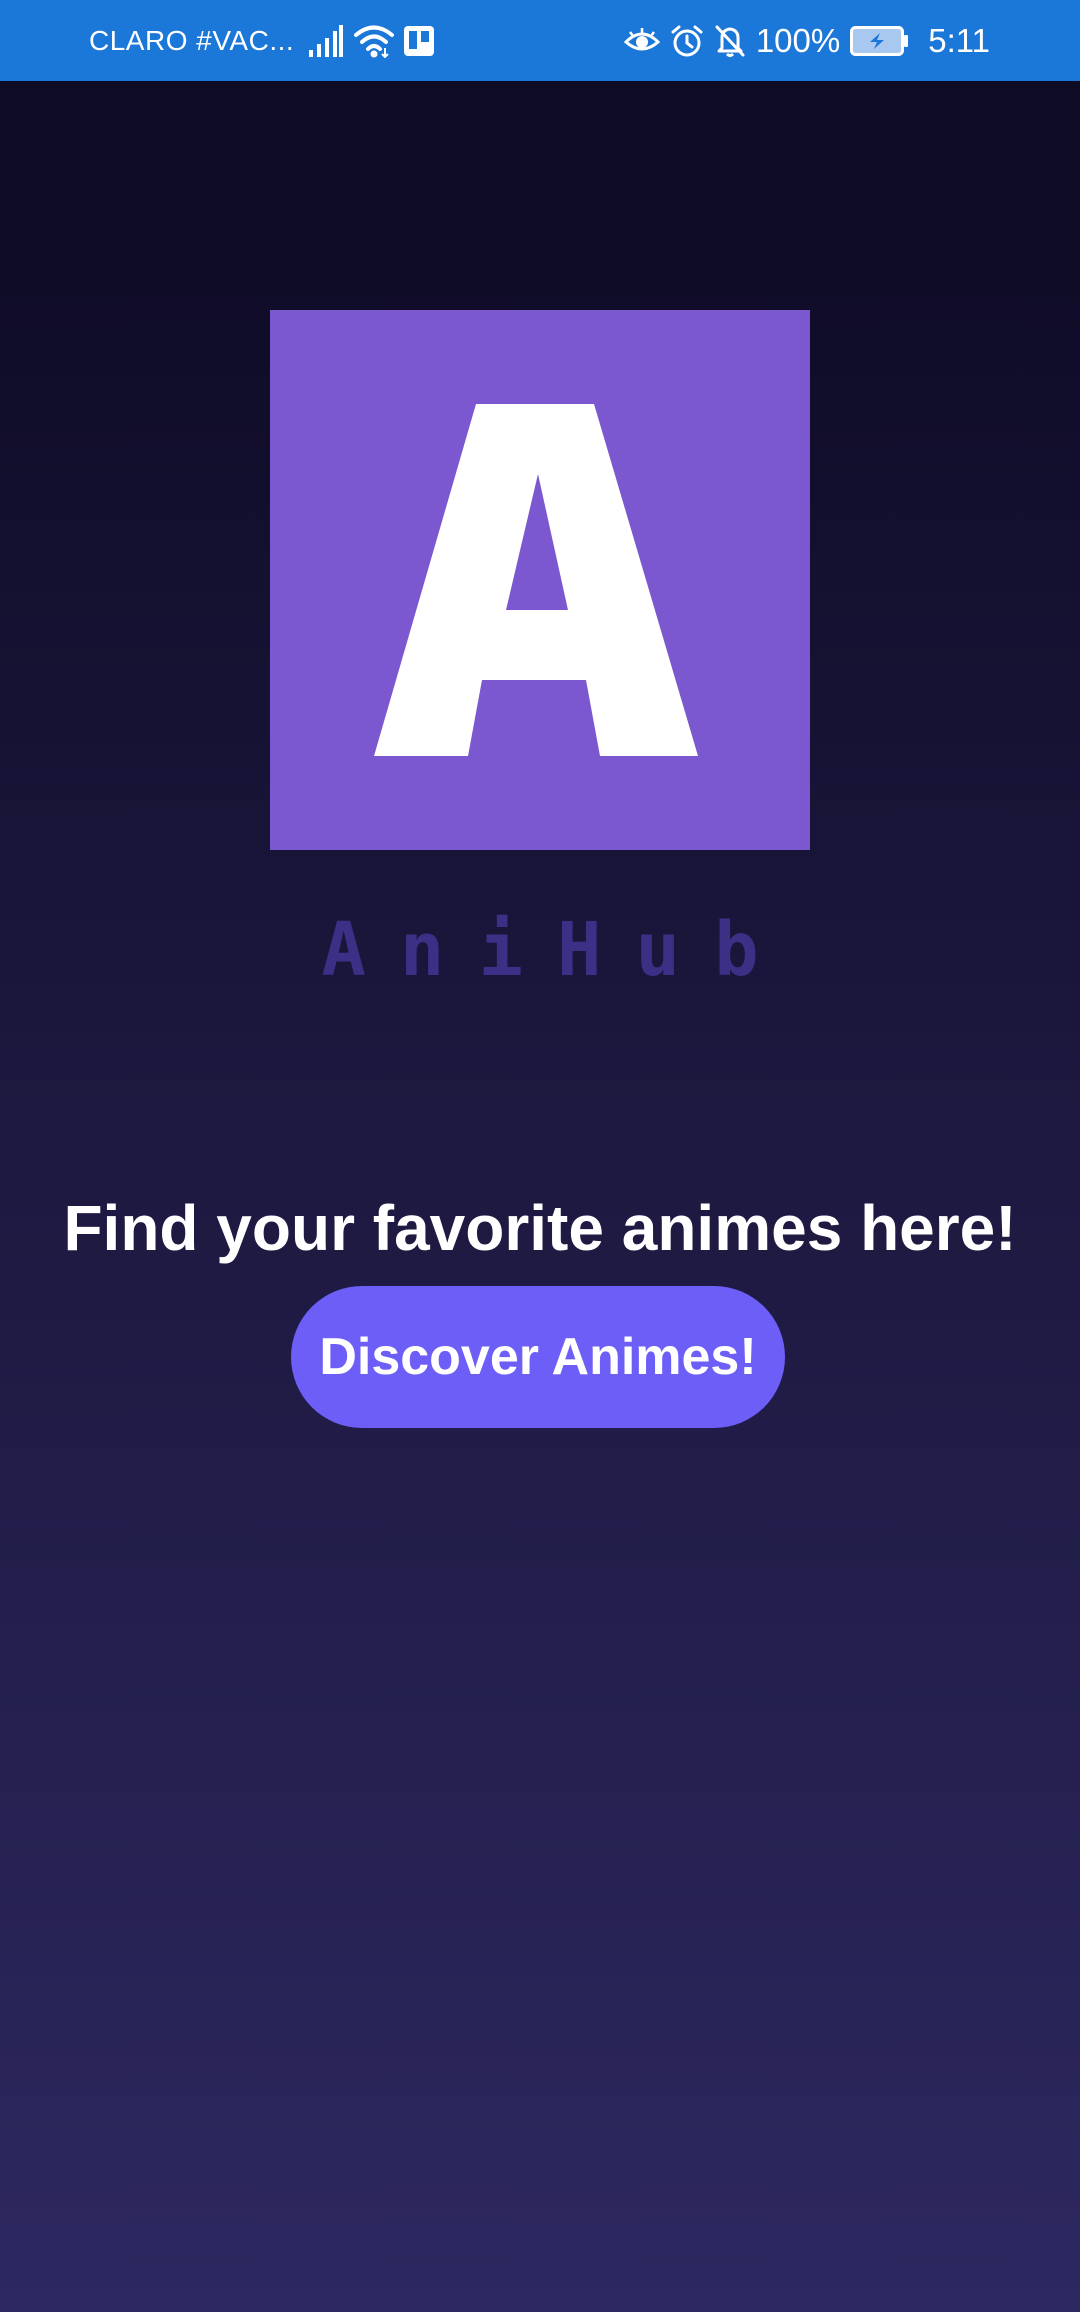 This screenshot has width=1080, height=2312. I want to click on tagline: Find your favorite animes here!, so click(540, 1228).